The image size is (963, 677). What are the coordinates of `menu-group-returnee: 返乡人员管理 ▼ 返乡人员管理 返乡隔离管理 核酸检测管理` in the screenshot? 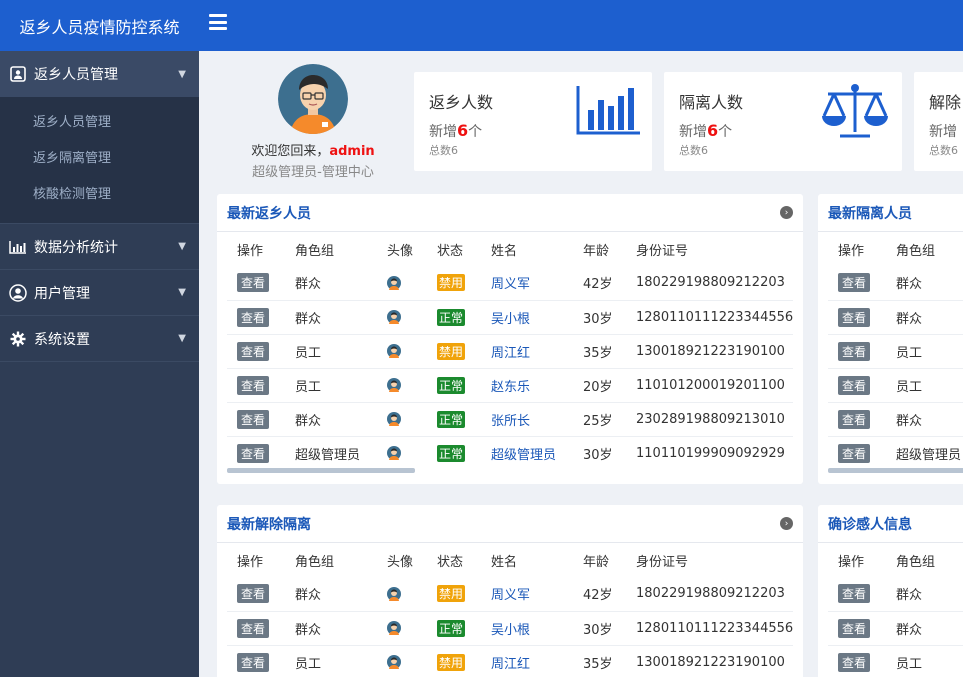 It's located at (99, 137).